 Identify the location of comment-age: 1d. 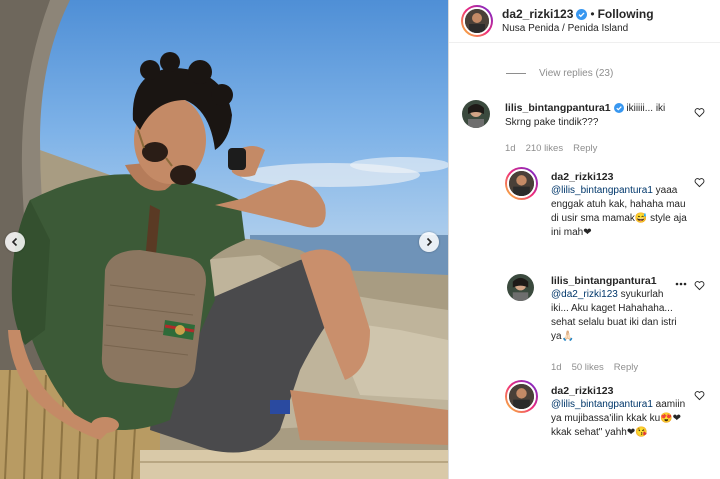
(510, 148).